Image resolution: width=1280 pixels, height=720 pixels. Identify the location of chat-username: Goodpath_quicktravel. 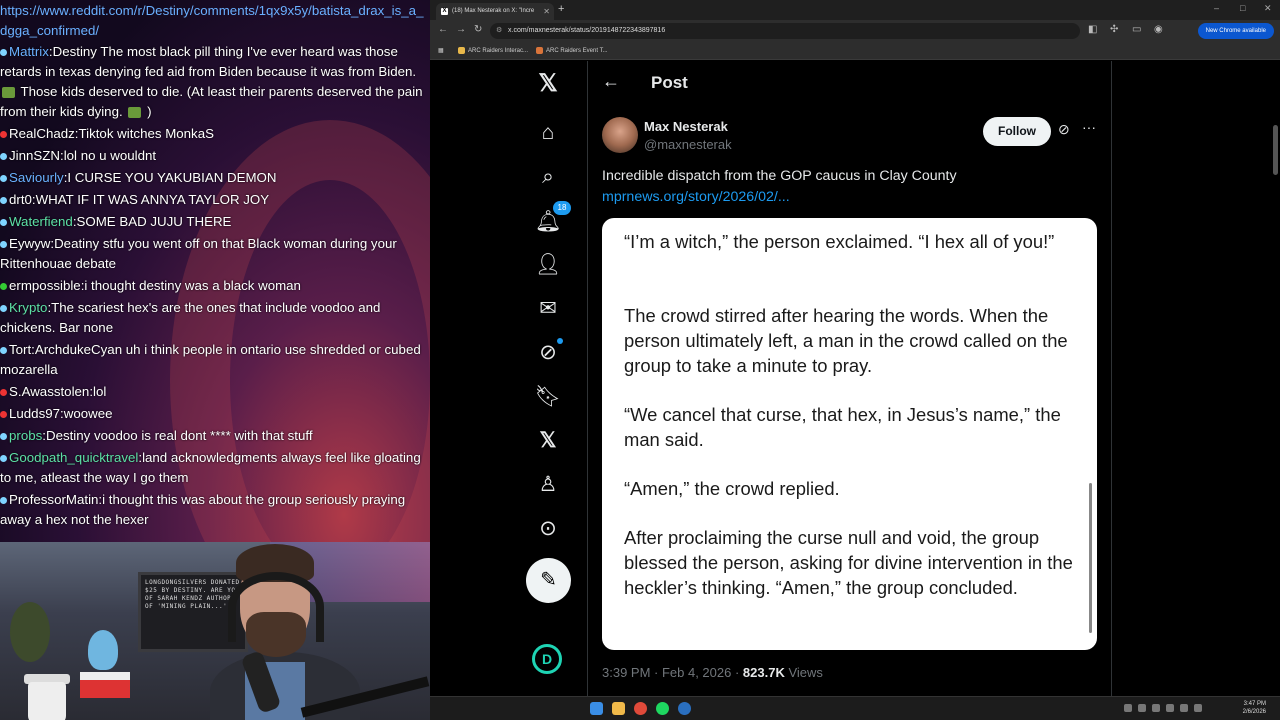
(73, 457).